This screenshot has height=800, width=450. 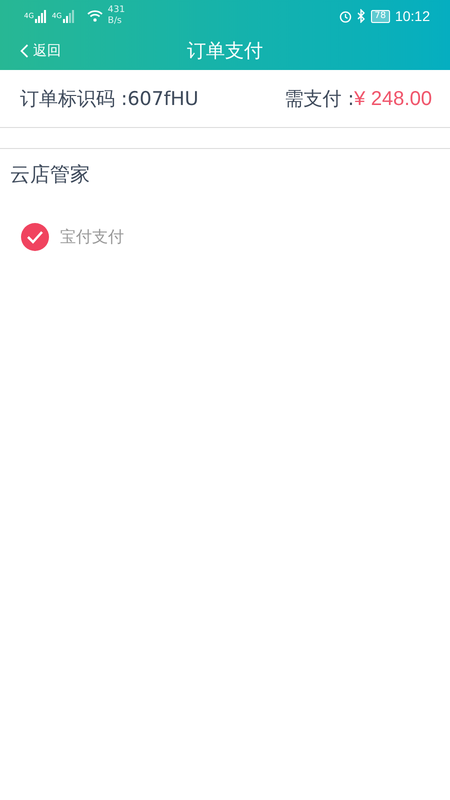 What do you see at coordinates (24, 51) in the screenshot?
I see `chevron-left-icon` at bounding box center [24, 51].